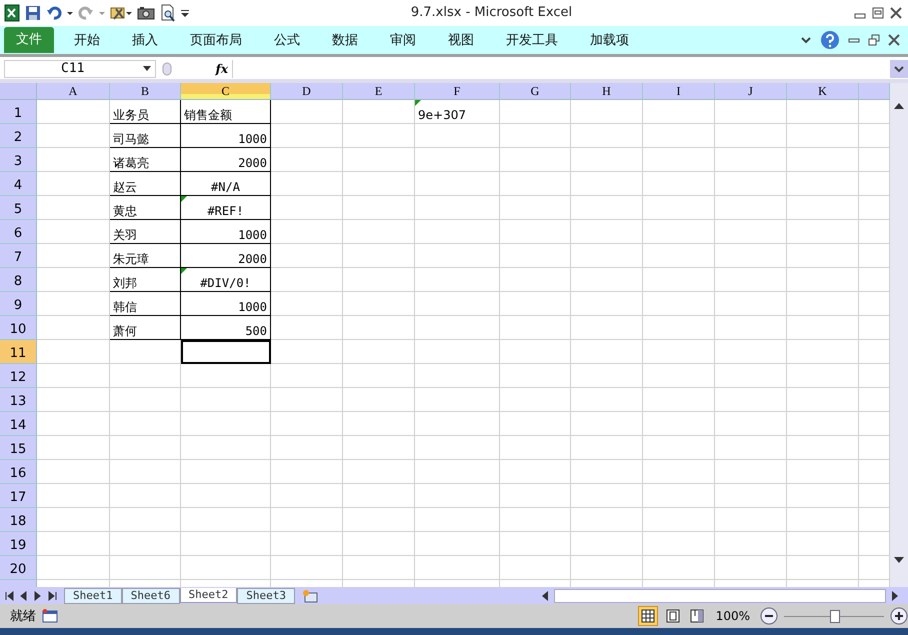 This screenshot has height=635, width=908. I want to click on column-header: G, so click(535, 91).